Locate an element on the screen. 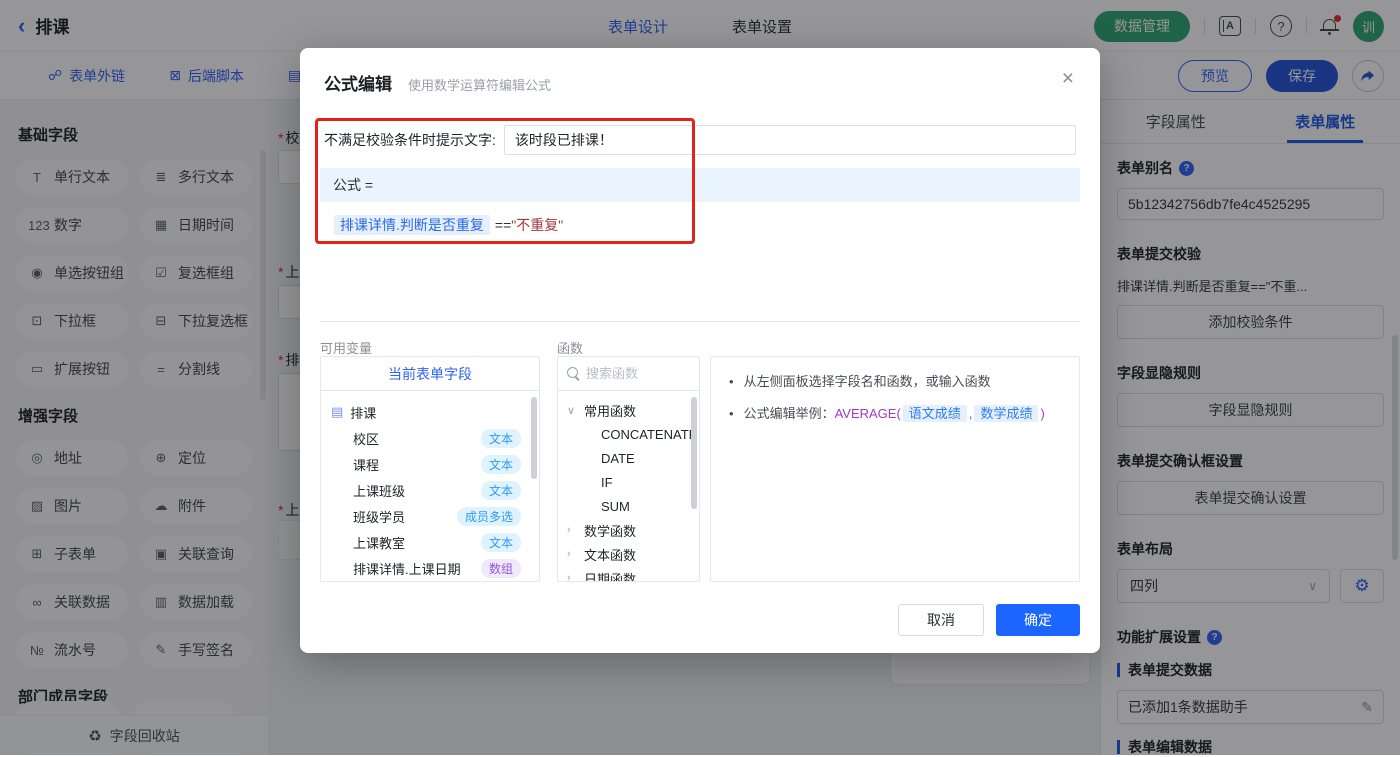  variables-label: 可用变量 is located at coordinates (346, 347).